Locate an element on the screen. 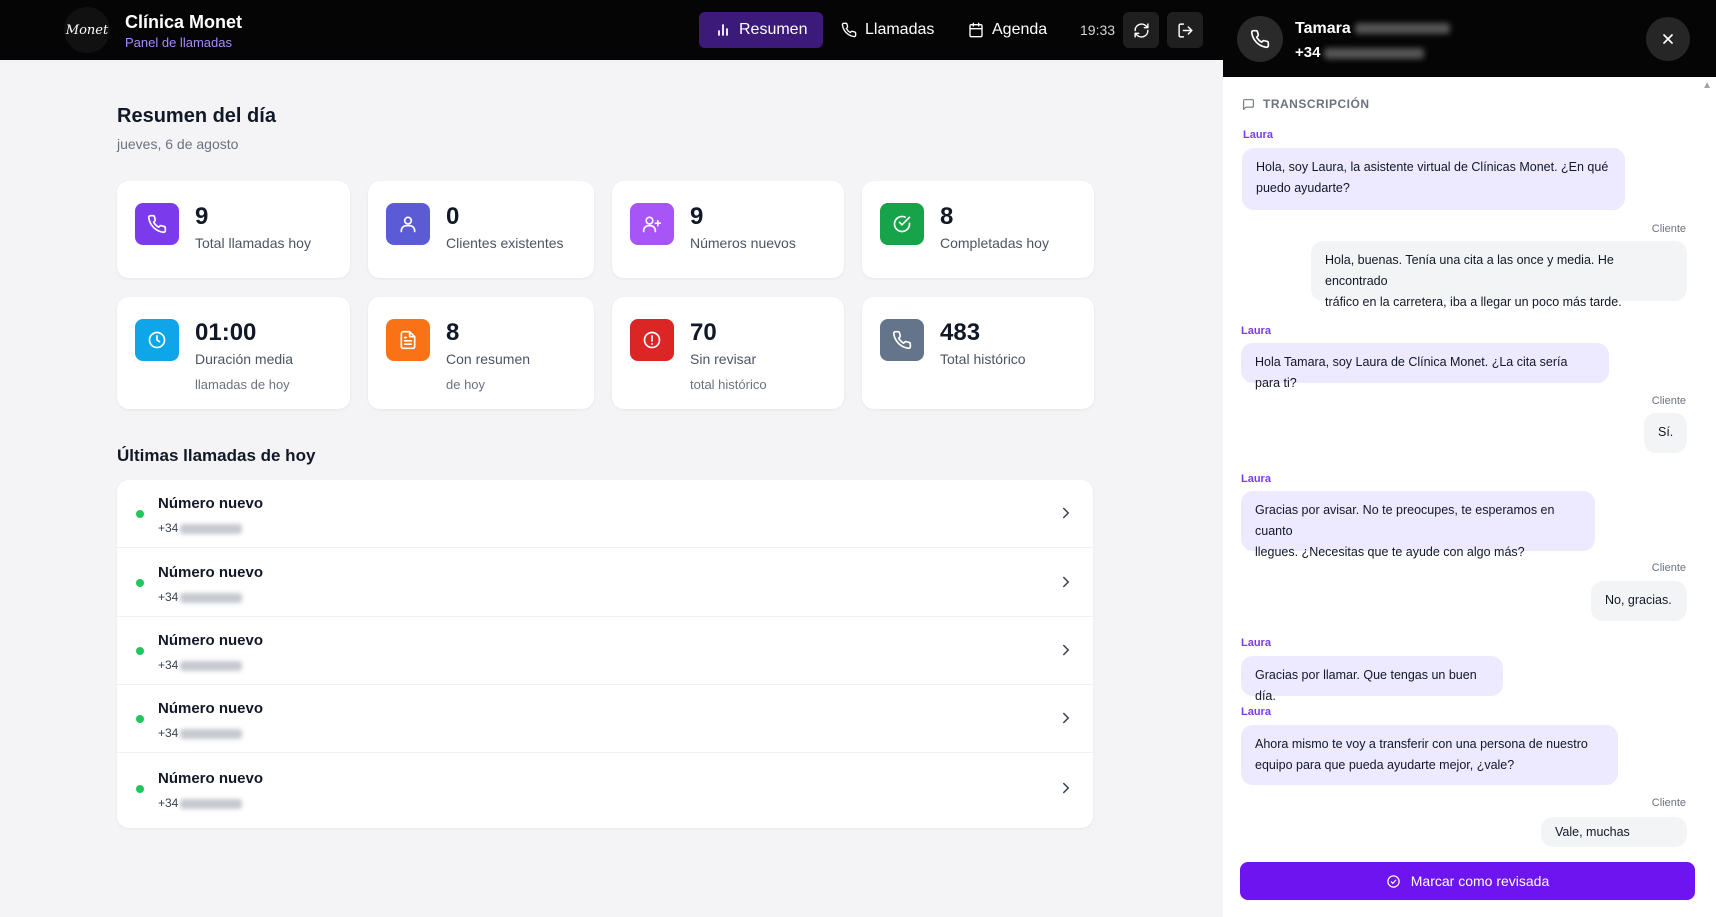 The image size is (1716, 917). nav-llamadas: Llamadas is located at coordinates (887, 30).